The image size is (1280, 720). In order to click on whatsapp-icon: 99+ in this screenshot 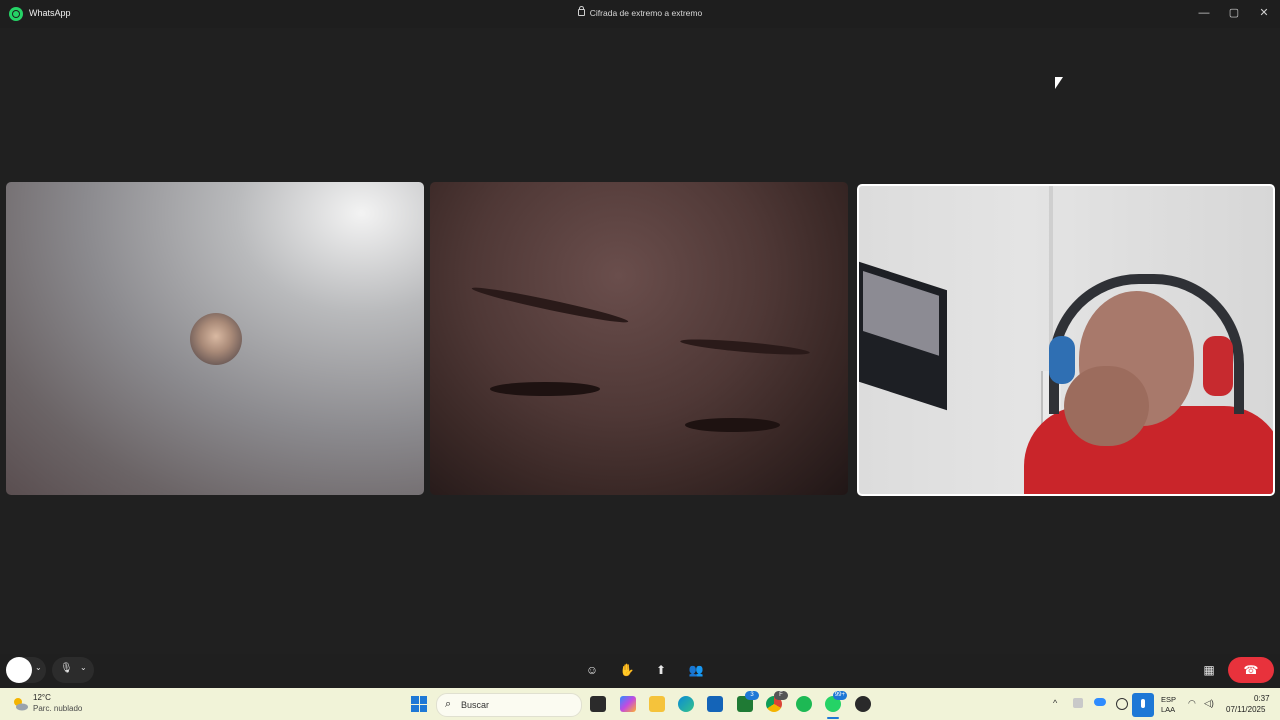, I will do `click(836, 701)`.